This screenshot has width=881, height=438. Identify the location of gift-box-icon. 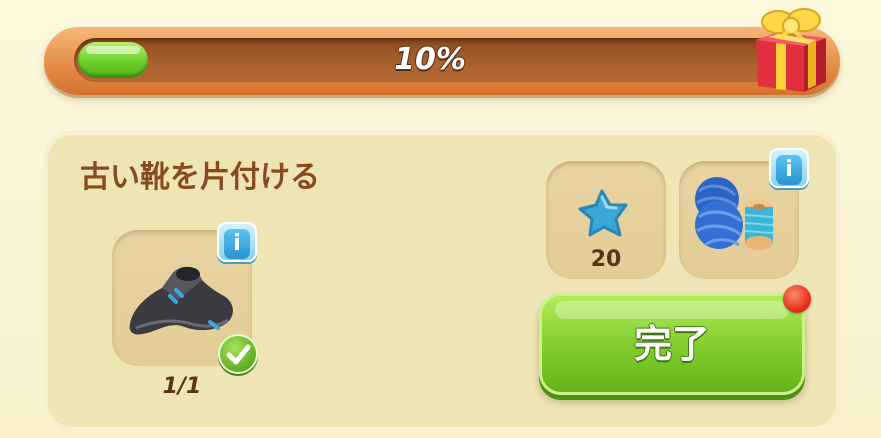
(789, 48).